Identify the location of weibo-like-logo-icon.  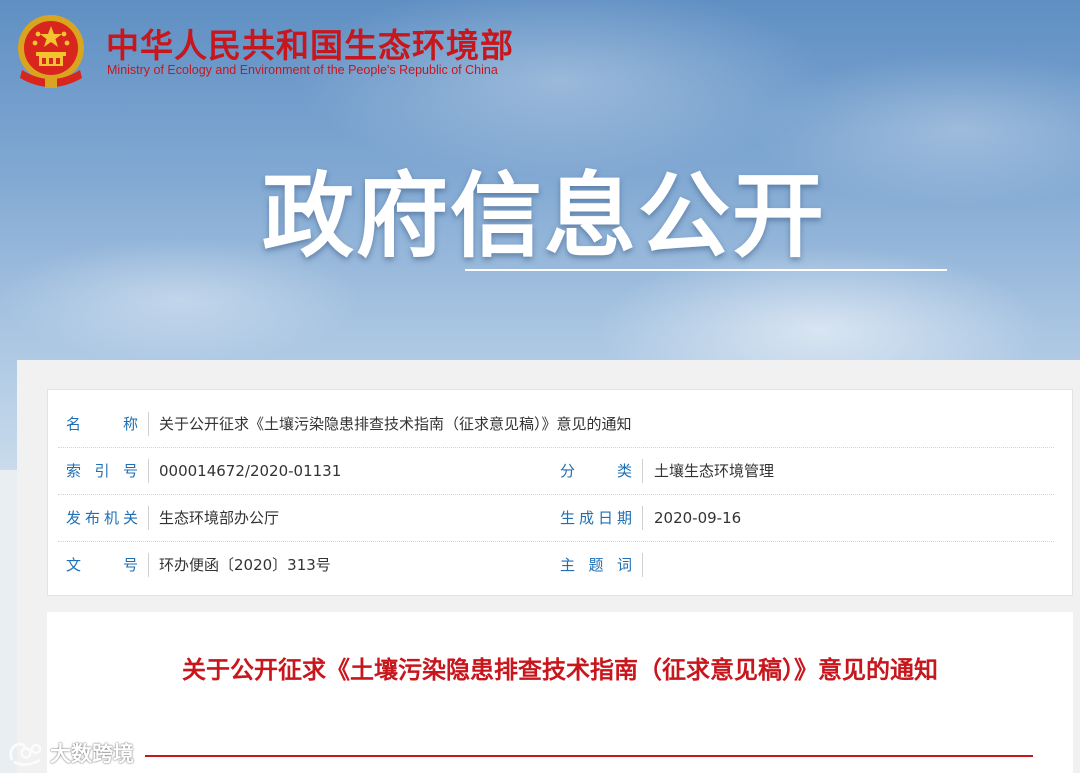
(25, 754).